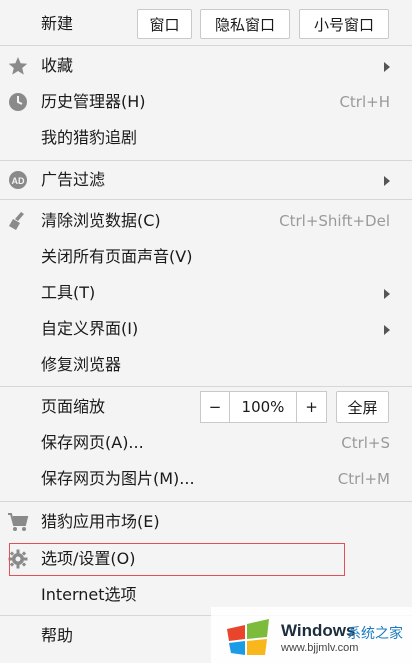 The width and height of the screenshot is (412, 663). Describe the element at coordinates (73, 179) in the screenshot. I see `menu-item-label: 广告过滤` at that location.